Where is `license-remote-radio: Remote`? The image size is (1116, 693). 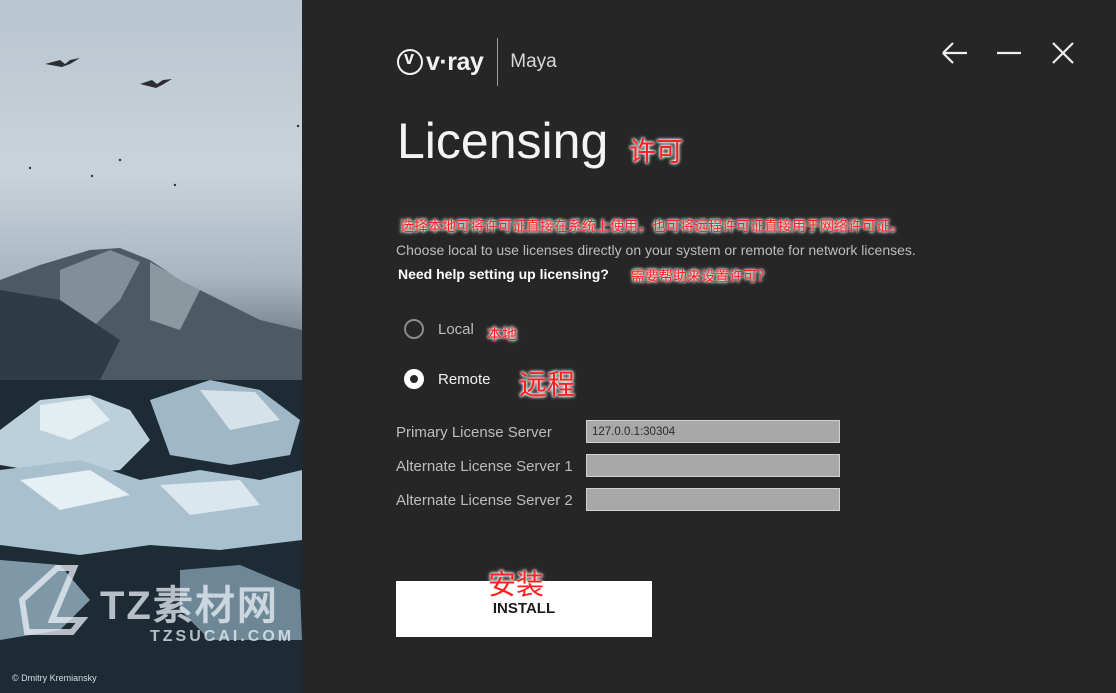 license-remote-radio: Remote is located at coordinates (447, 379).